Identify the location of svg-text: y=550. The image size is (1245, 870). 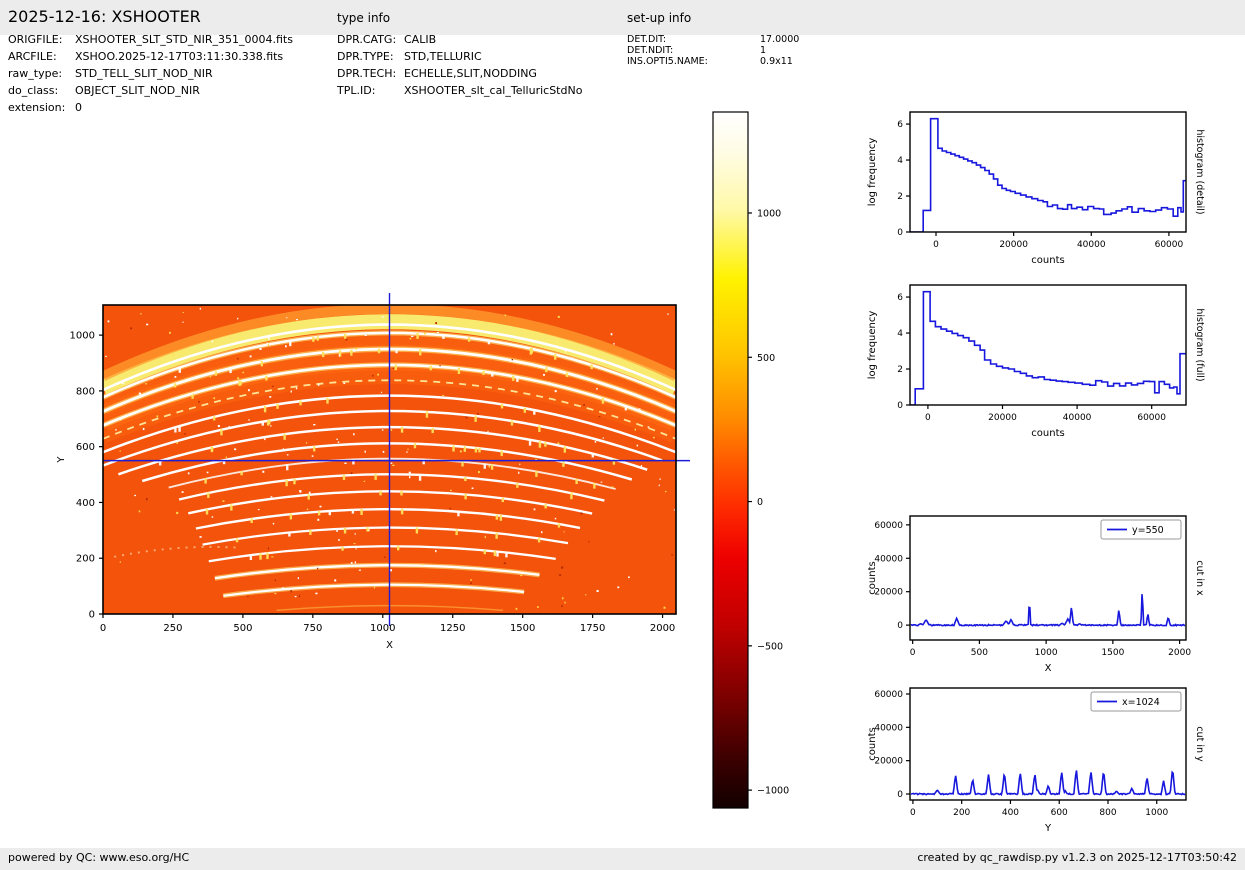
(1148, 530).